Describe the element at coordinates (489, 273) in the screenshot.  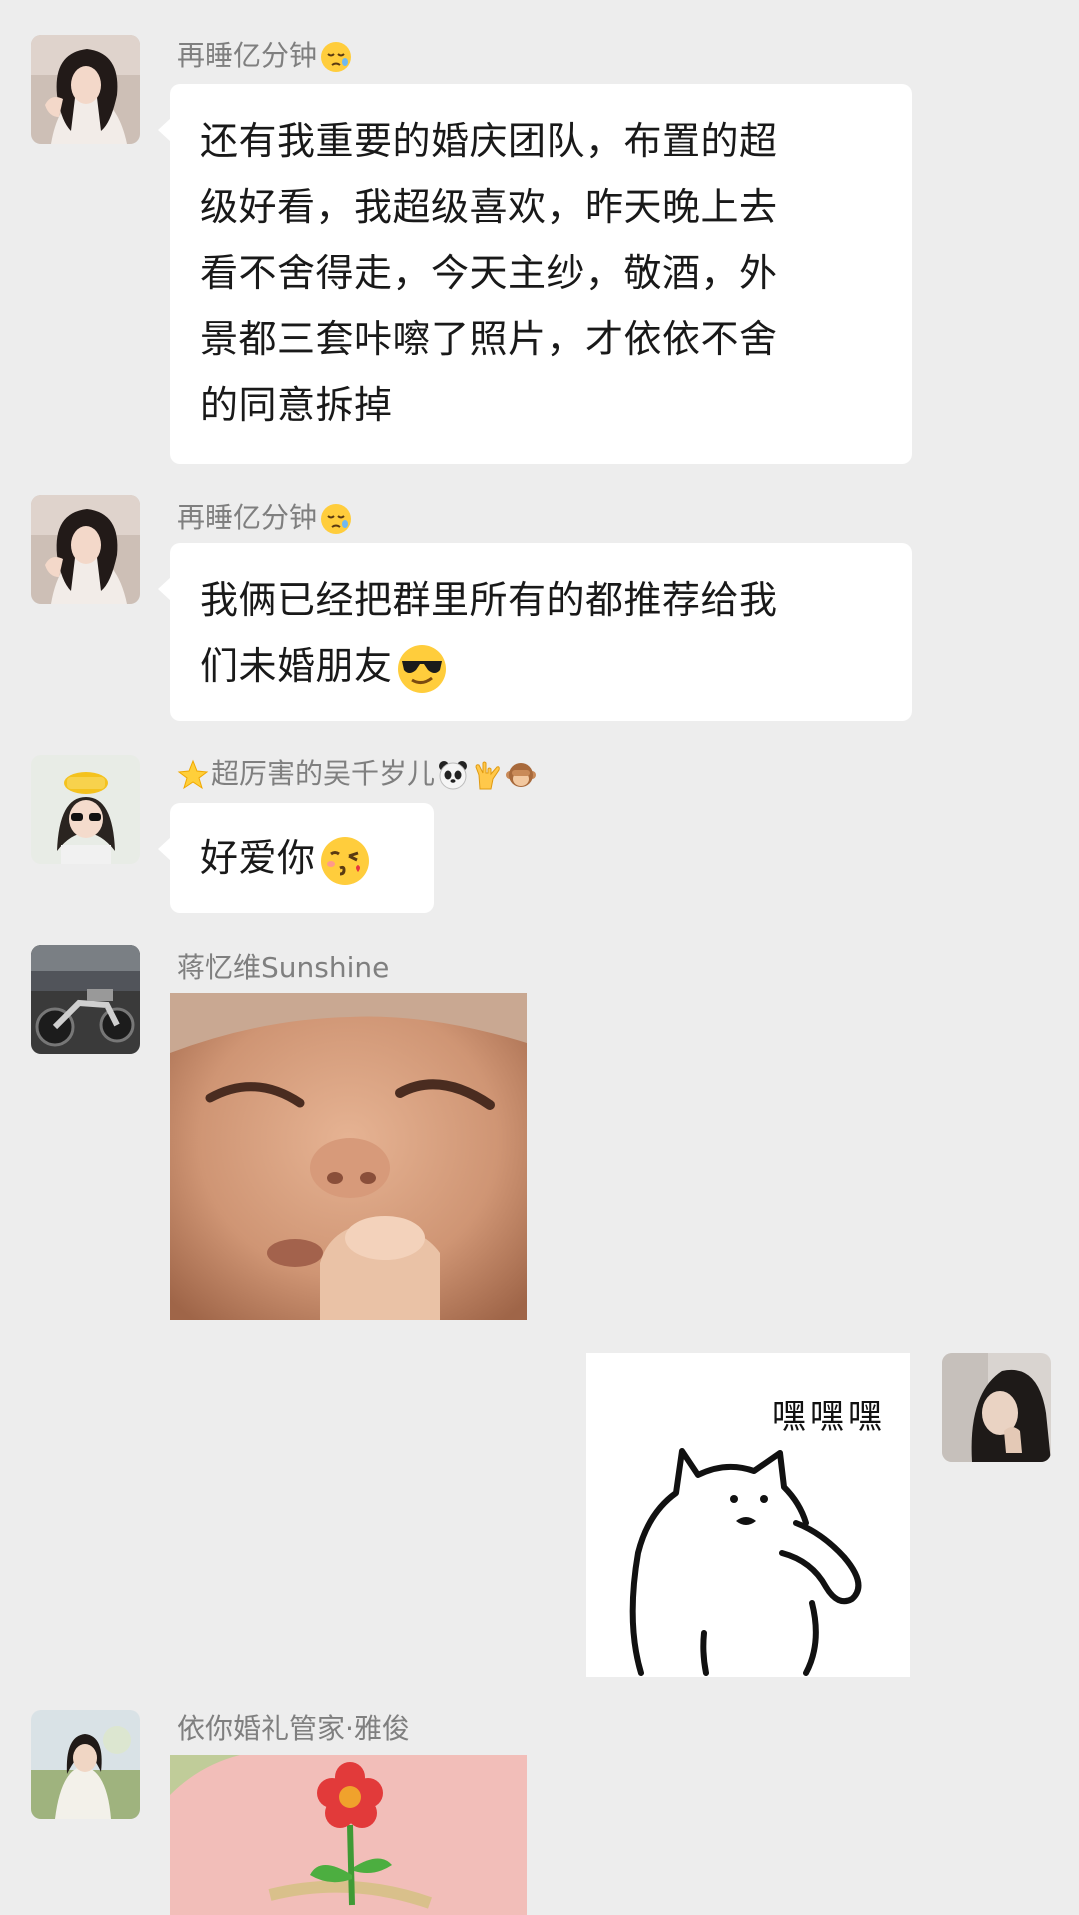
I see `message-line: 看不舍得走，今天主纱，敬酒，外` at that location.